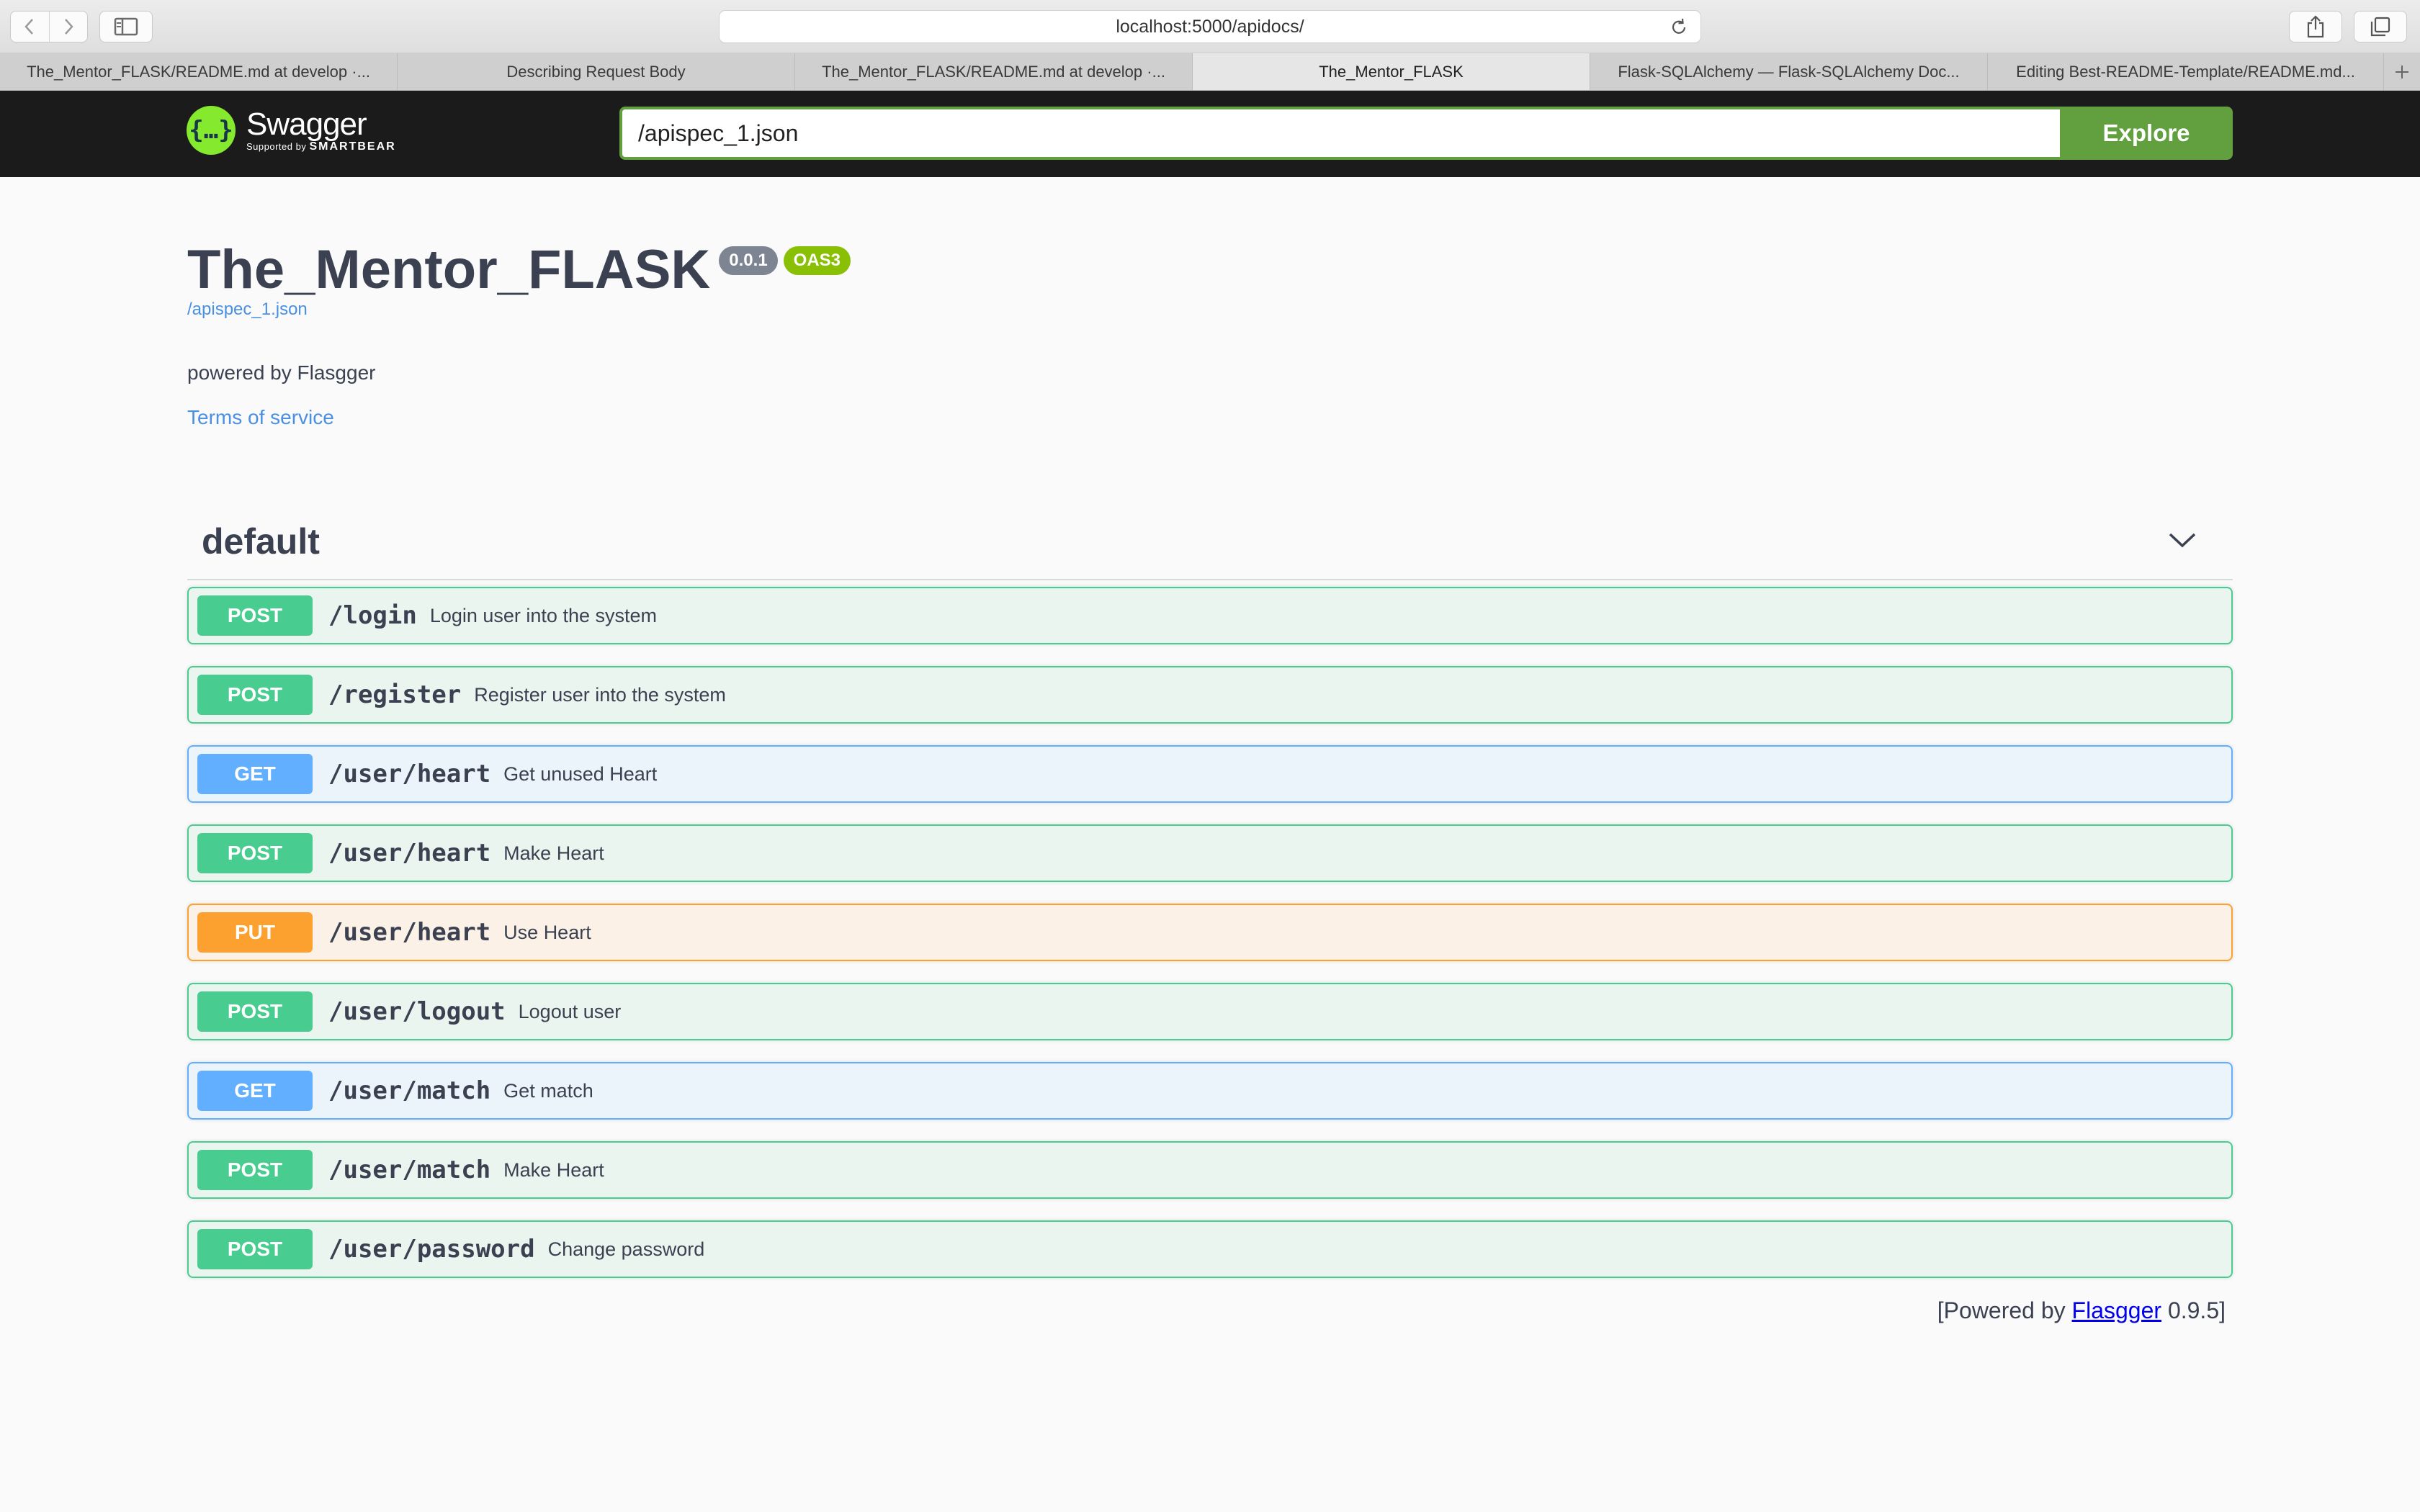 Image resolution: width=2420 pixels, height=1512 pixels. Describe the element at coordinates (260, 417) in the screenshot. I see `terms-of-service-link: Terms of service` at that location.